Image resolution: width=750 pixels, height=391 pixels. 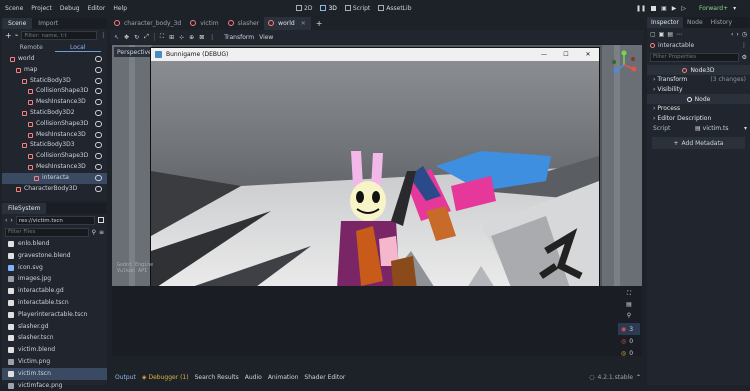 I want to click on history-icon: ◷, so click(x=744, y=34).